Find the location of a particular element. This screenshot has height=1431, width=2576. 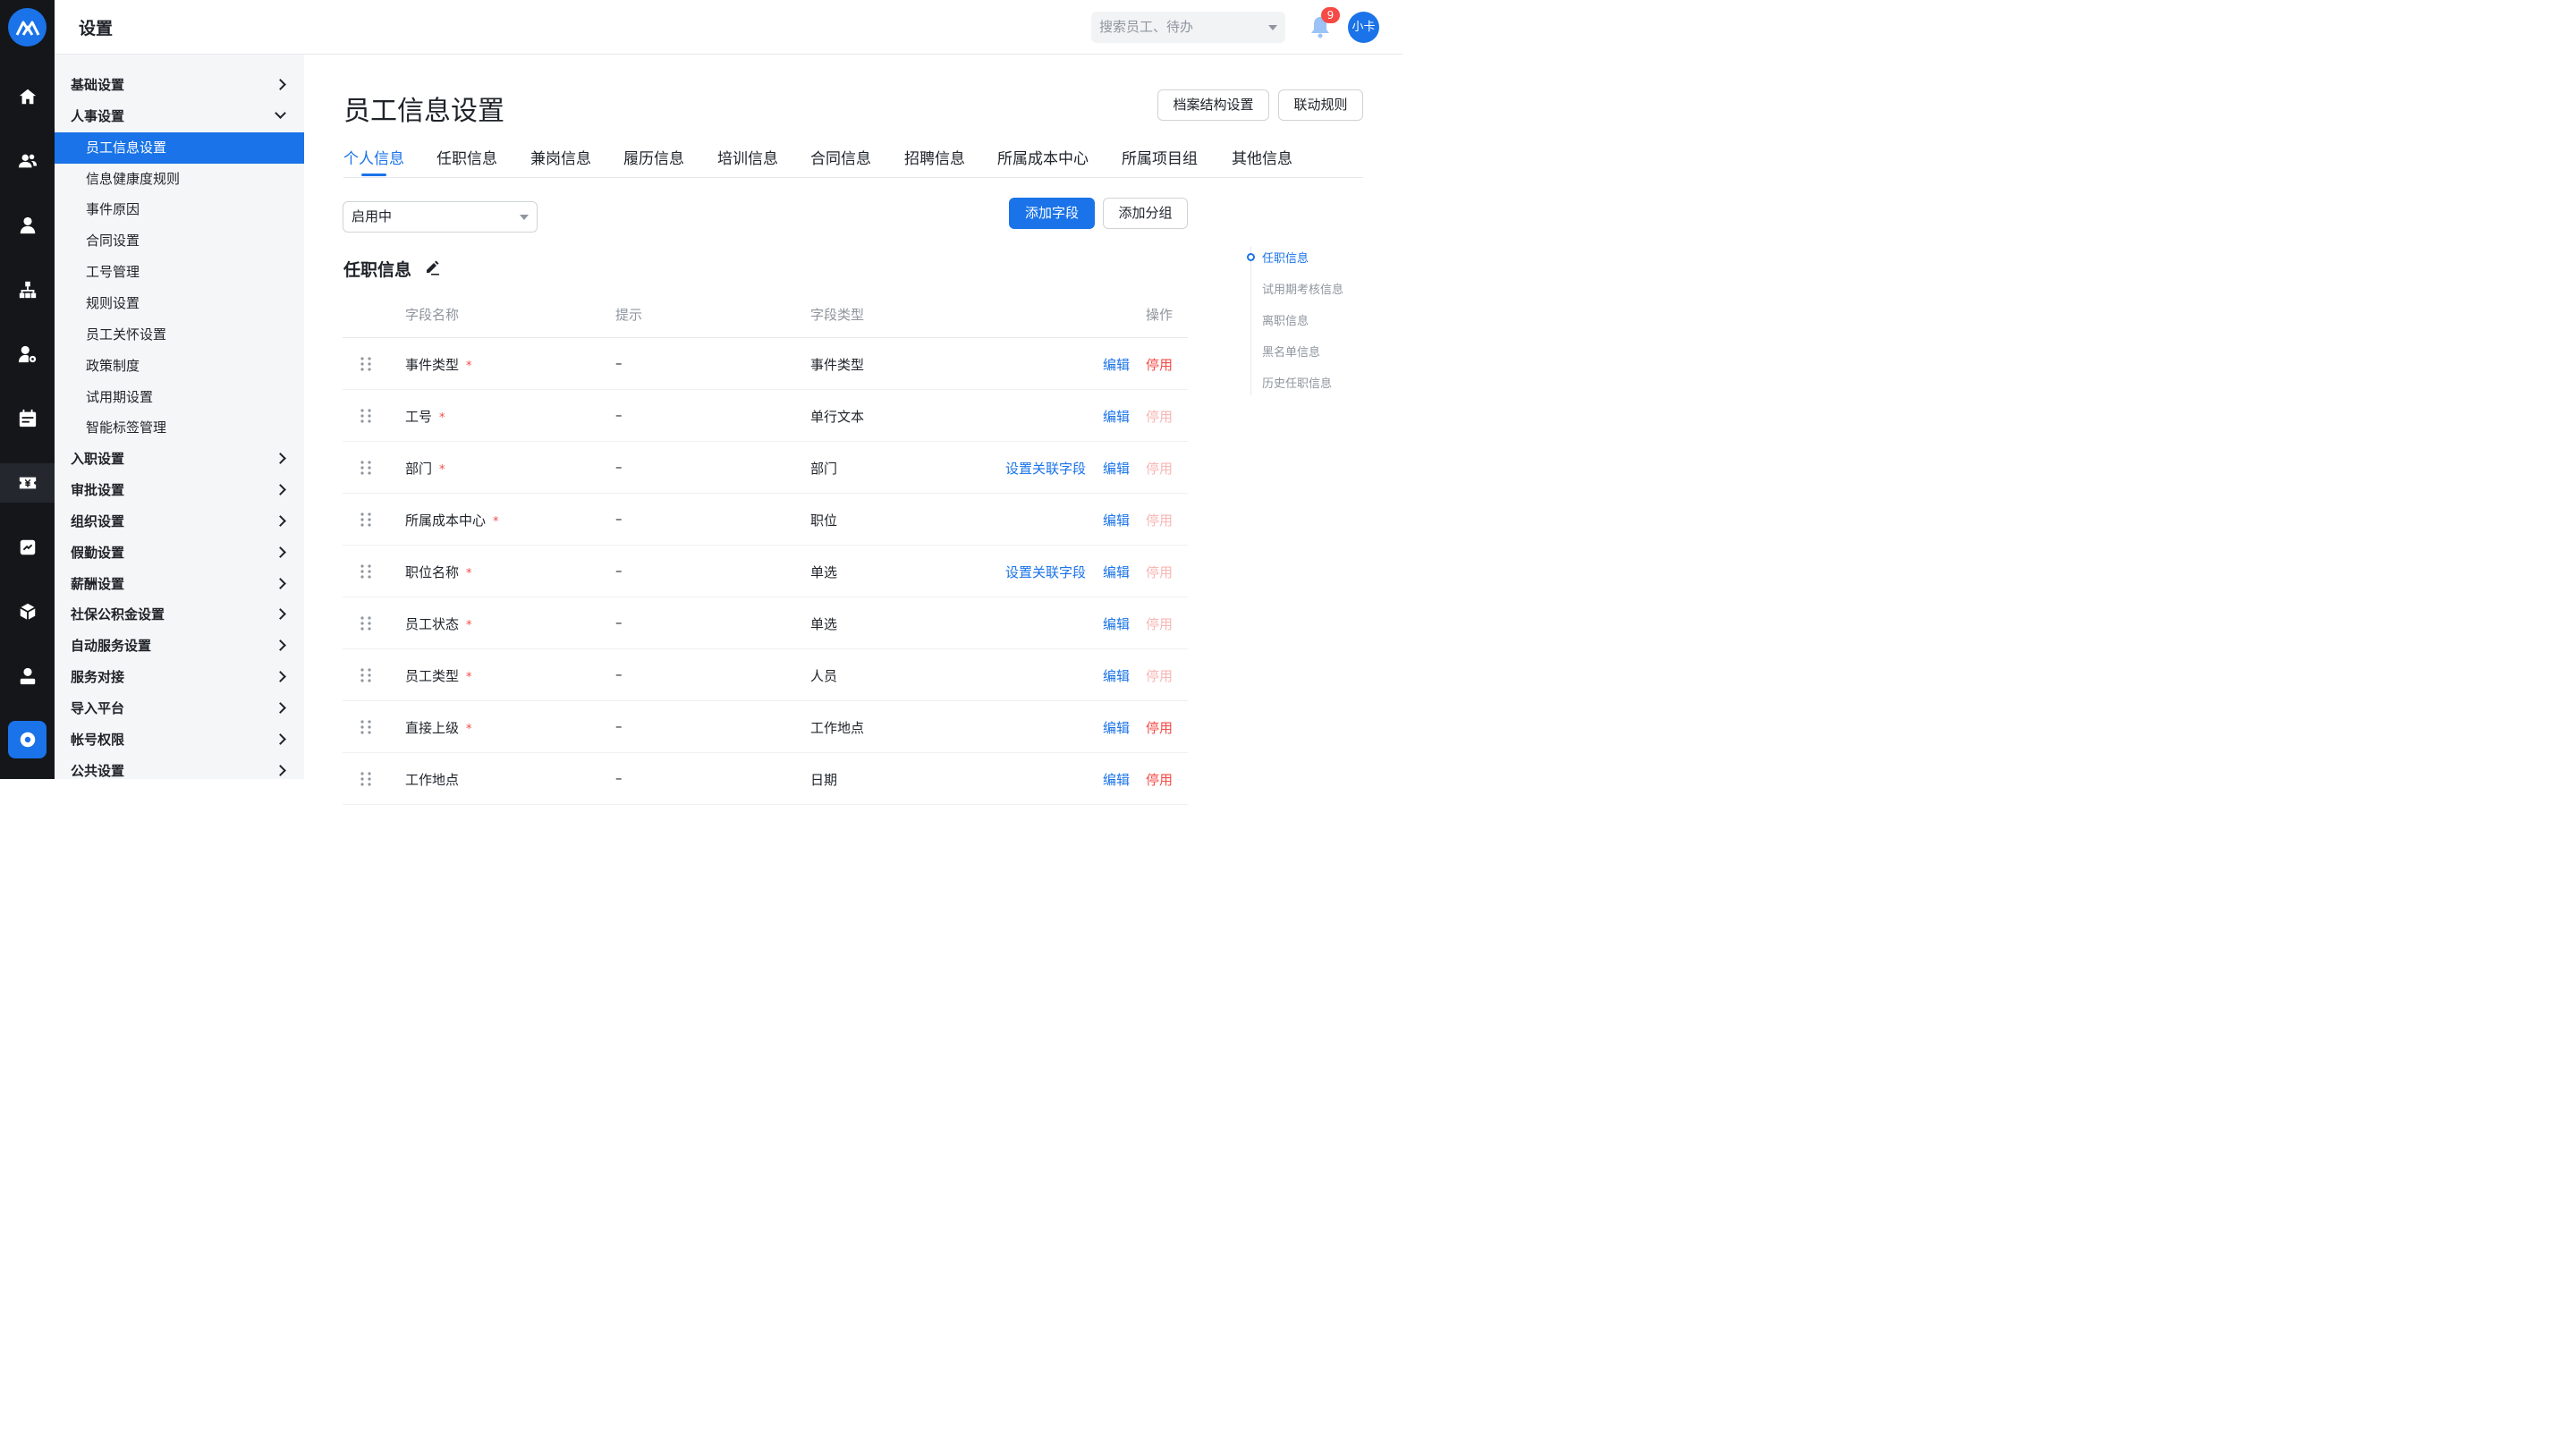

avatar: 小卡 is located at coordinates (1363, 28).